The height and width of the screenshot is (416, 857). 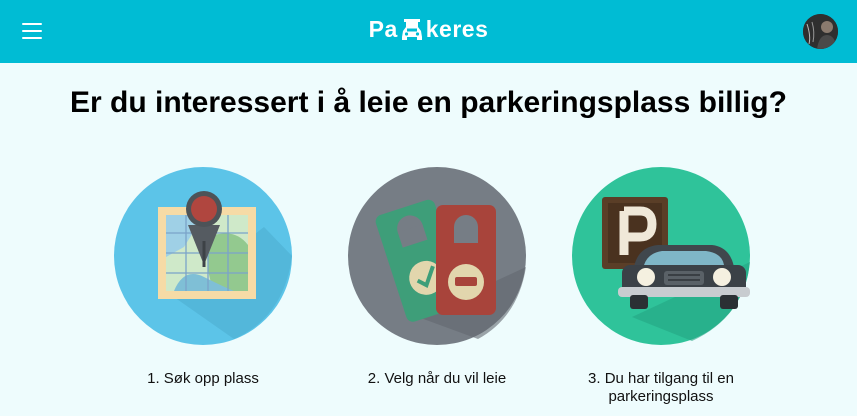 I want to click on step-caption: 1. Søk opp plass, so click(x=203, y=378).